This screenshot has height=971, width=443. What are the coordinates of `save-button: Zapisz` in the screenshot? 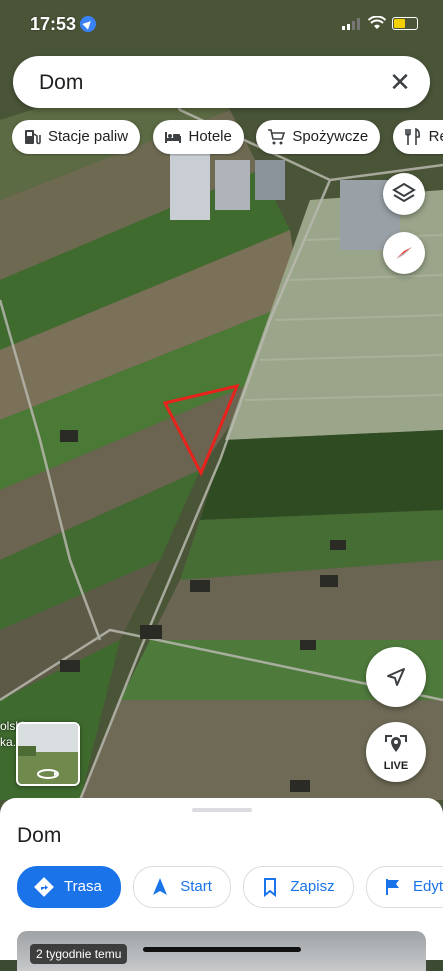 It's located at (298, 887).